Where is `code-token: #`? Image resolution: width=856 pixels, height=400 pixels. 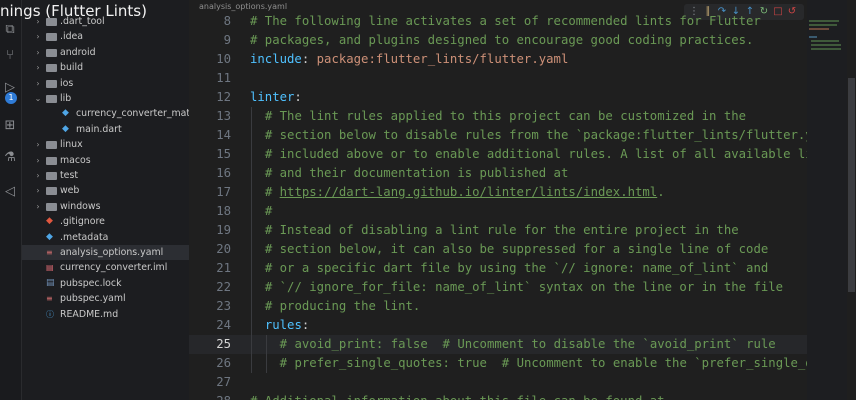 code-token: # is located at coordinates (268, 210).